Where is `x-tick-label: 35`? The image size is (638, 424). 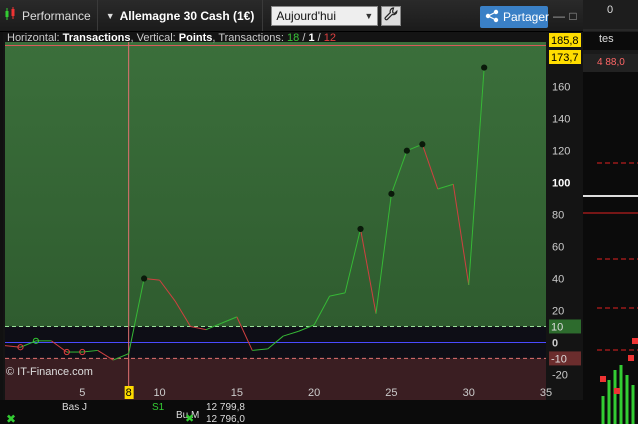 x-tick-label: 35 is located at coordinates (546, 393).